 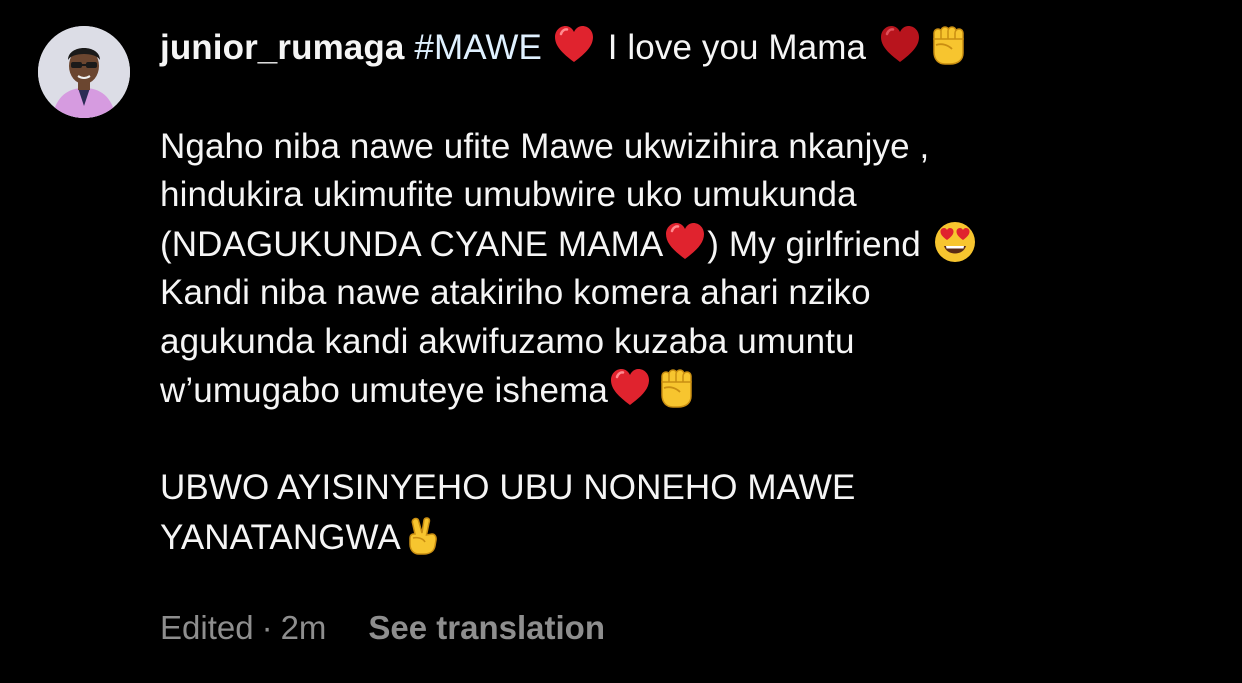 What do you see at coordinates (737, 47) in the screenshot?
I see `love-text: I love you Mama` at bounding box center [737, 47].